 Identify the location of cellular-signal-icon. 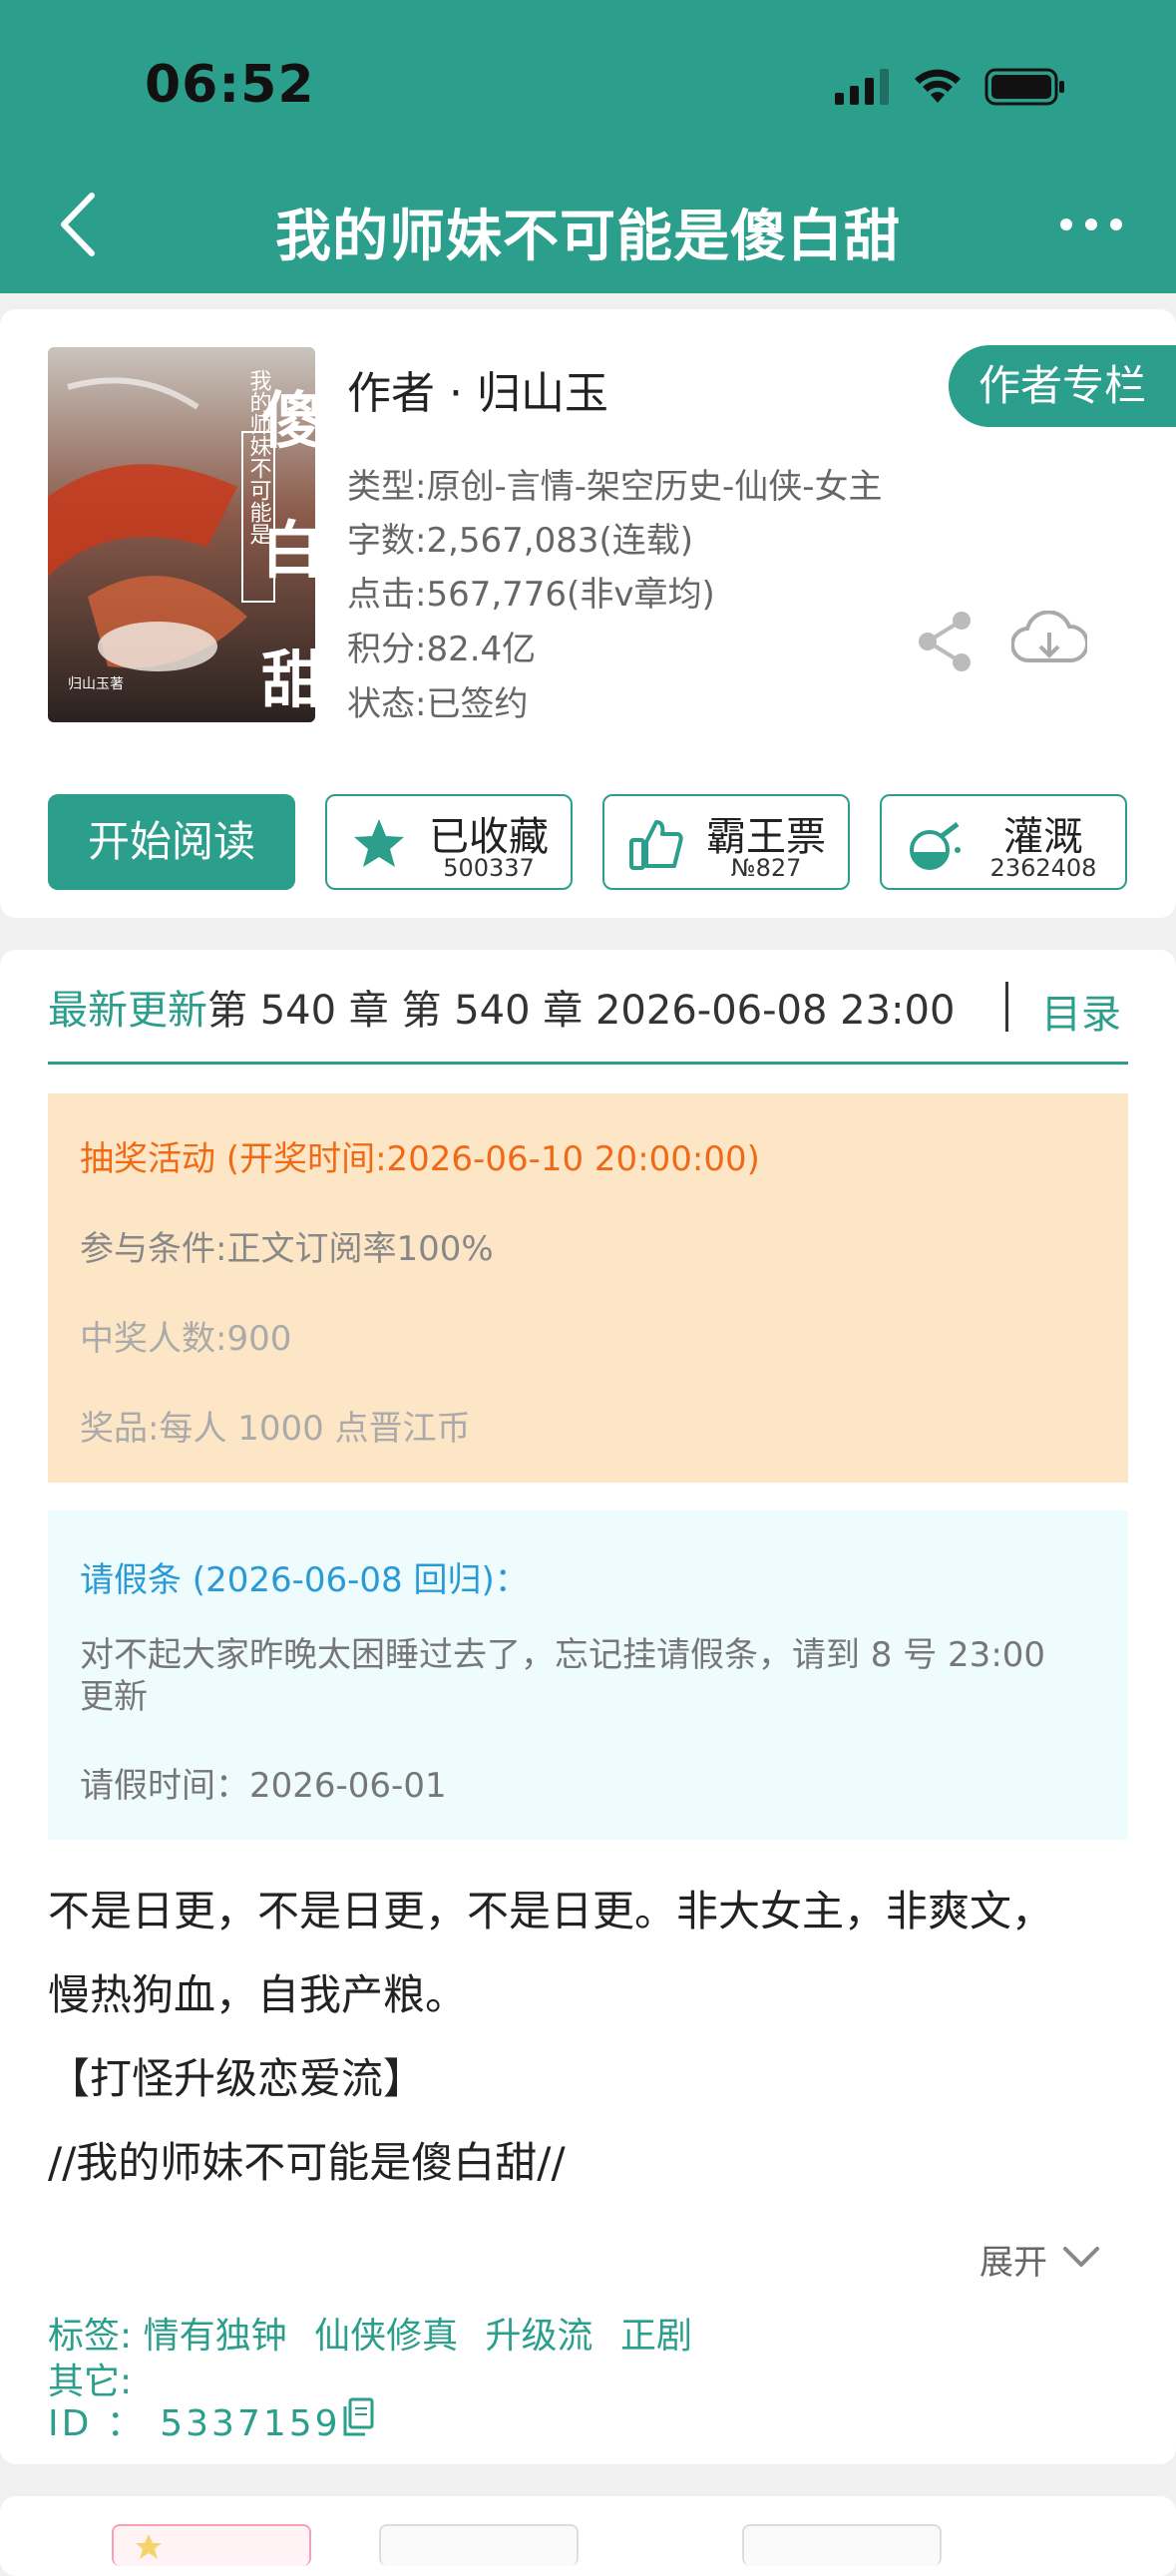
(862, 87).